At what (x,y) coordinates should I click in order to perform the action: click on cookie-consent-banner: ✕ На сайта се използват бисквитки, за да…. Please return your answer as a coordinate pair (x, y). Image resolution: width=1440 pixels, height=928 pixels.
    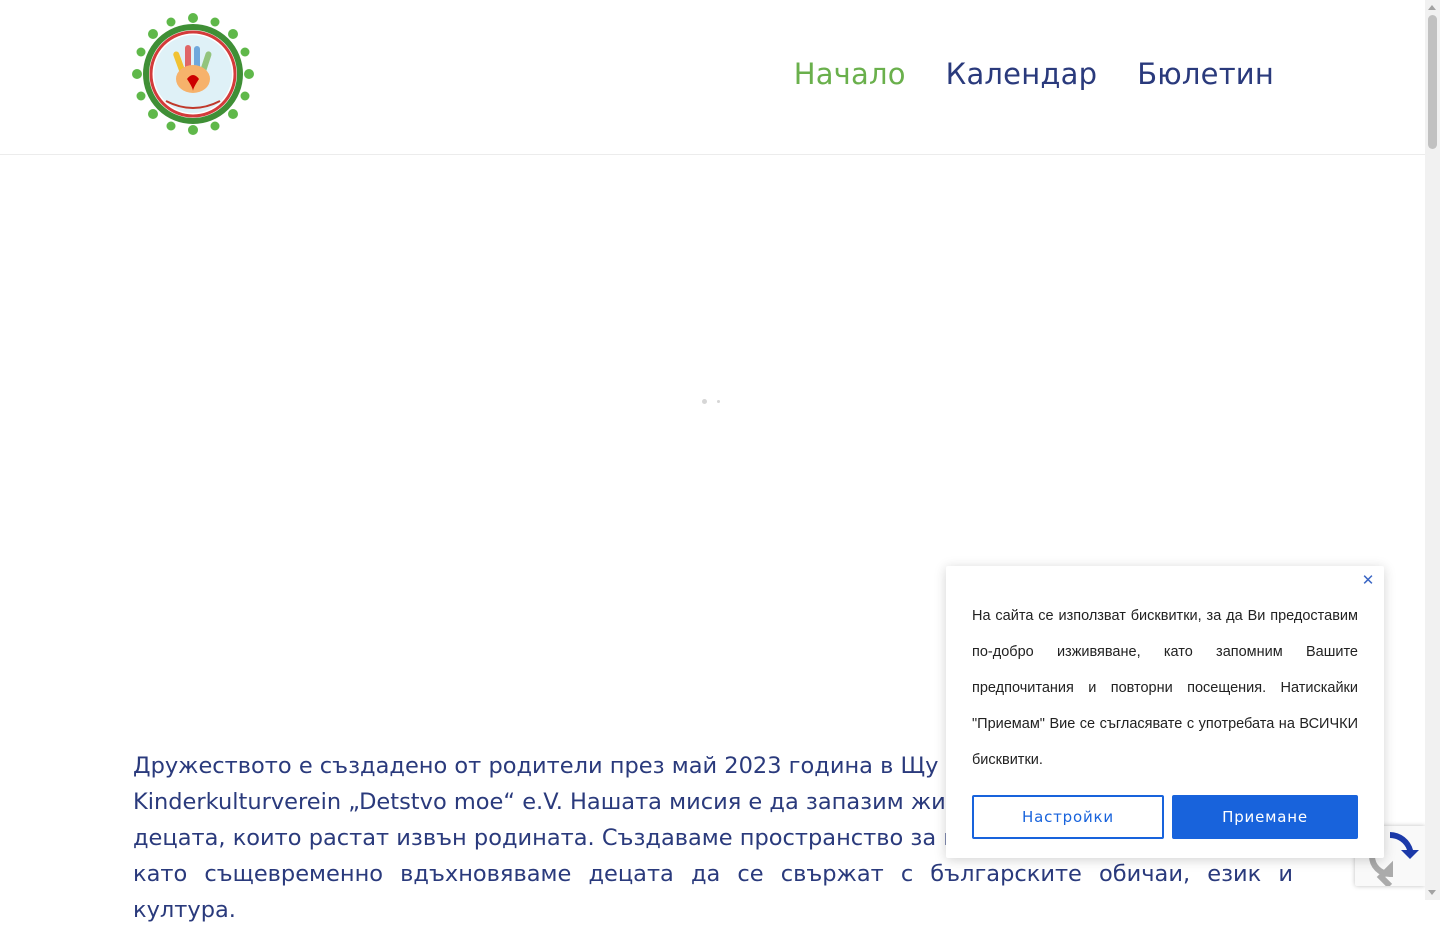
    Looking at the image, I should click on (1165, 712).